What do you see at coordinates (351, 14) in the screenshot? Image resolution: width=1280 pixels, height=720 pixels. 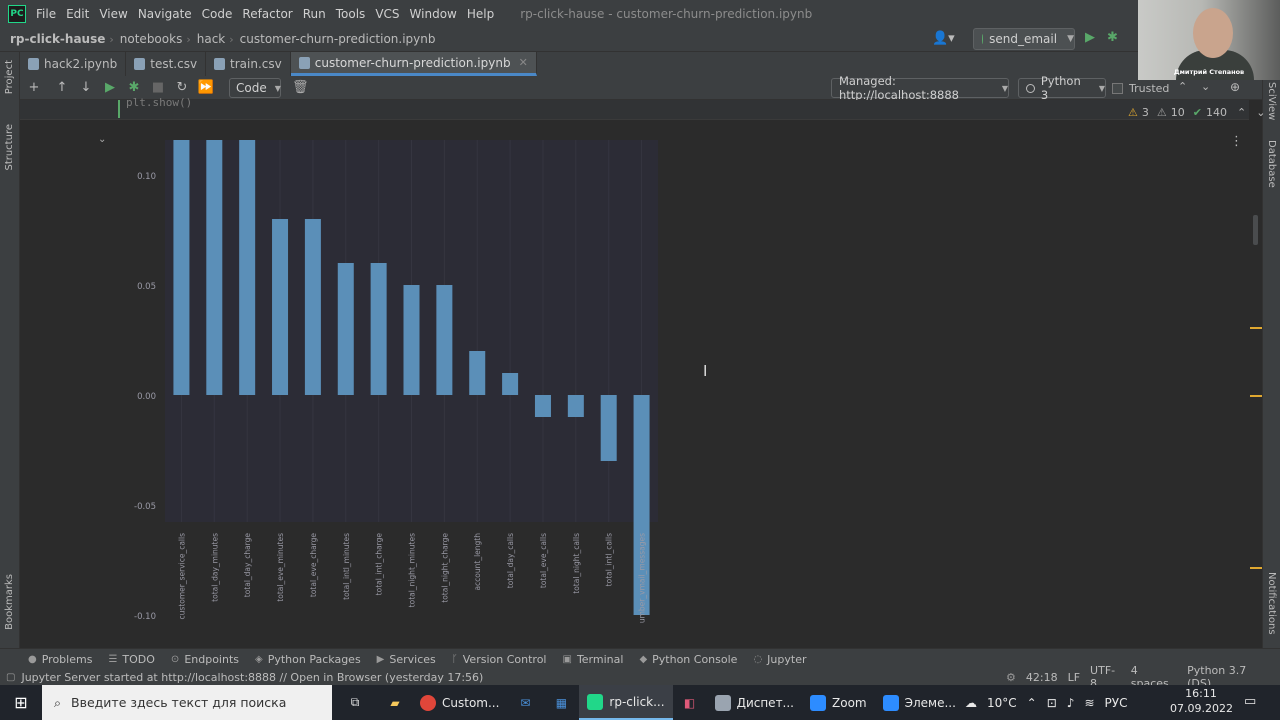 I see `menu-tools: Tools` at bounding box center [351, 14].